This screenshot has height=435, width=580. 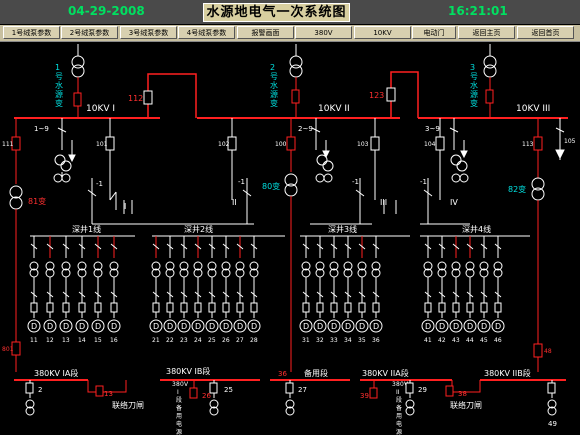 I want to click on nav-10kv-button: 10KV, so click(x=382, y=32).